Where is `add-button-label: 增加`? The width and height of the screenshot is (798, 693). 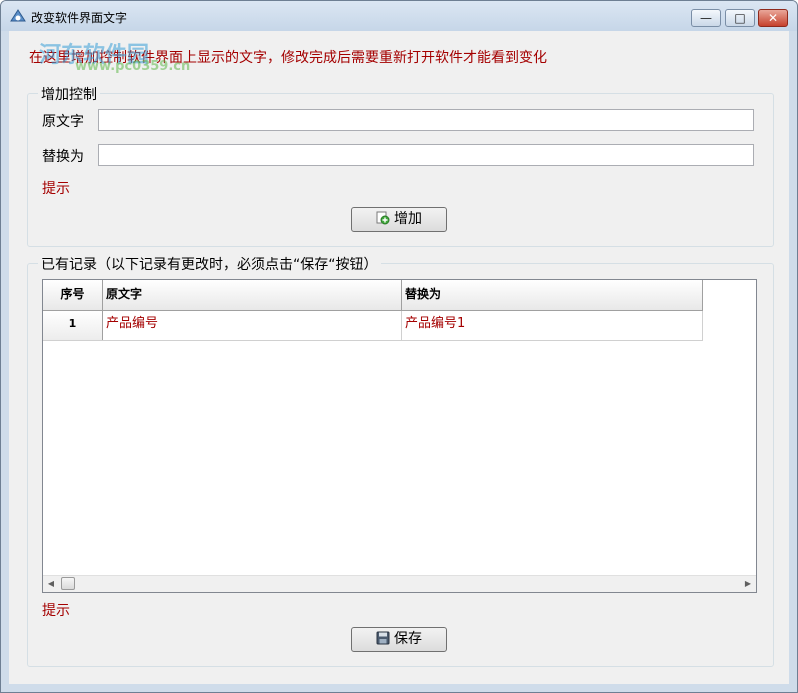
add-button-label: 增加 is located at coordinates (408, 219).